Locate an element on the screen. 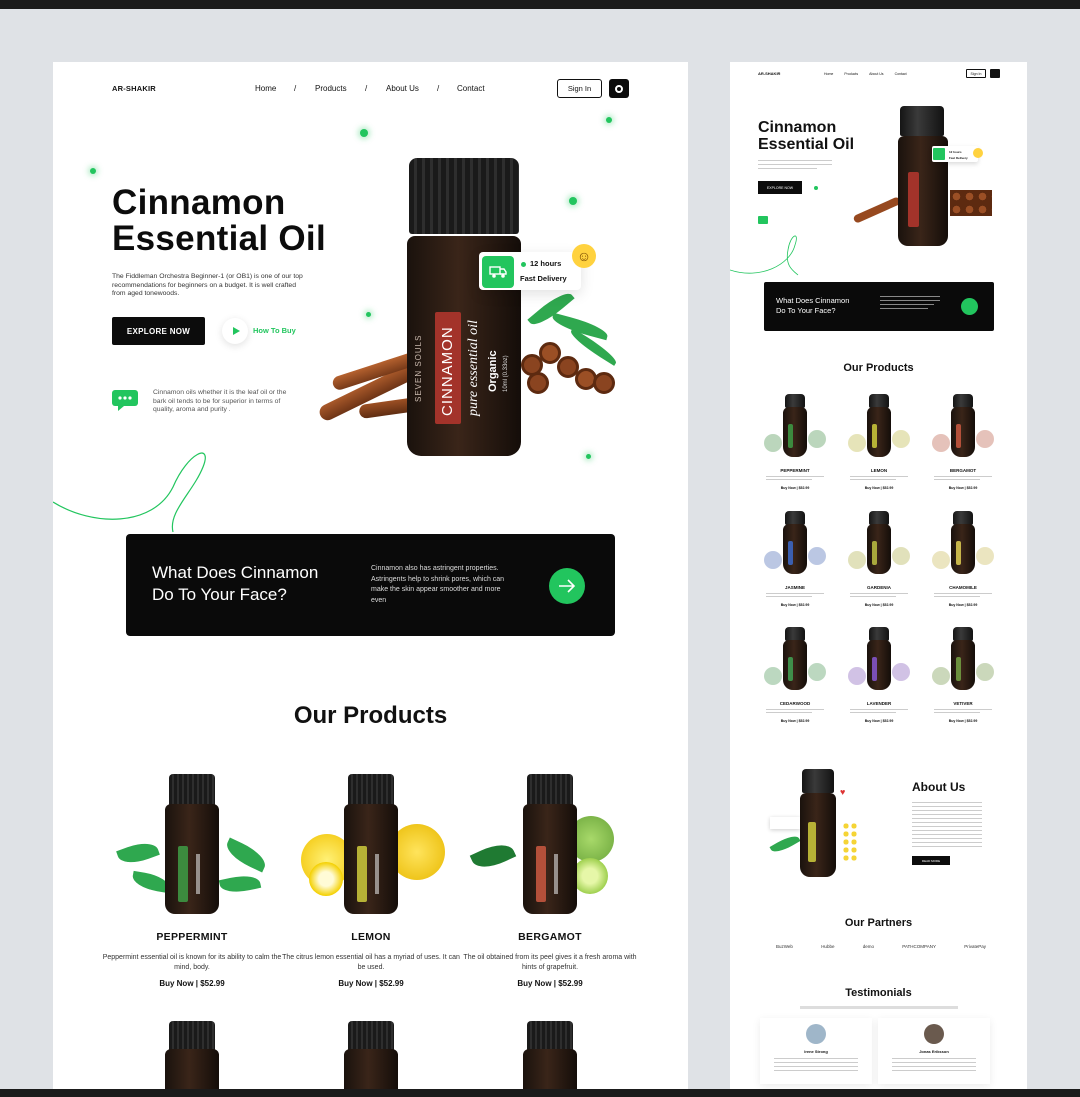 The width and height of the screenshot is (1080, 1097). brand-logo: AR-SHAKIR is located at coordinates (134, 88).